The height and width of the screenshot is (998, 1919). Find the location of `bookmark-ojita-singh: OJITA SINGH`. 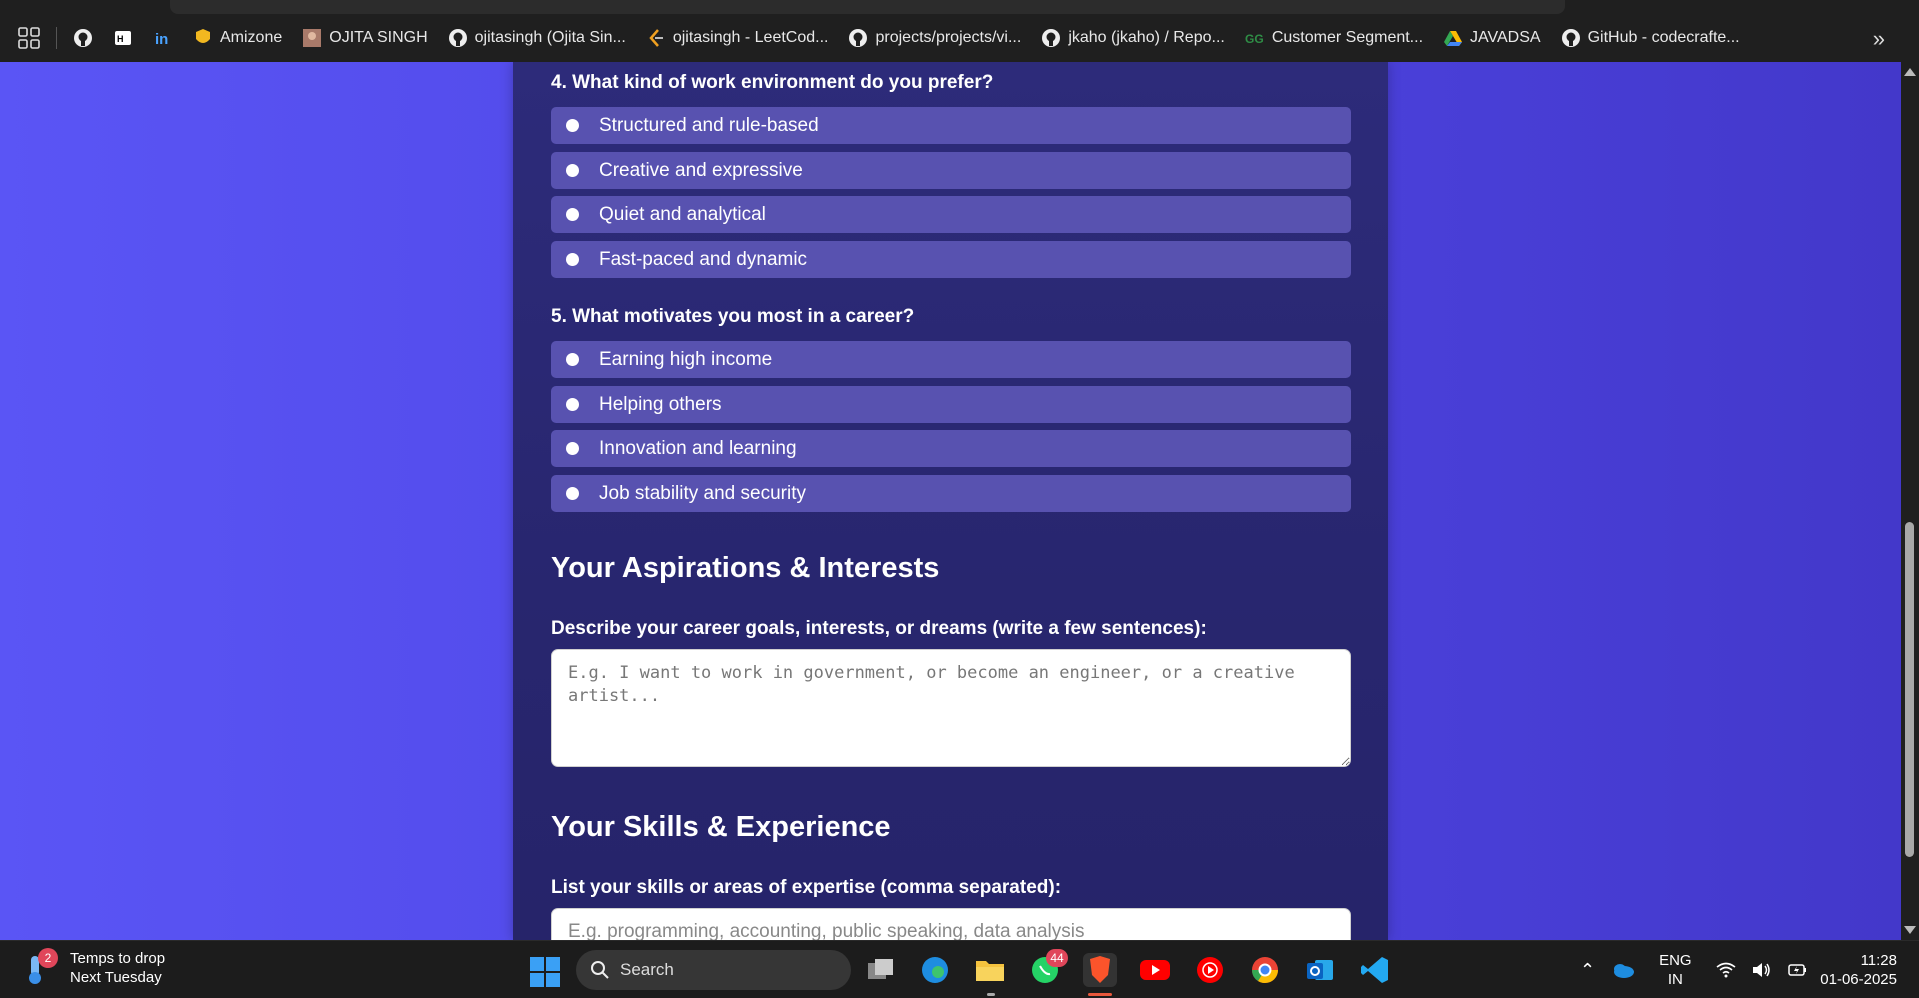

bookmark-ojita-singh: OJITA SINGH is located at coordinates (365, 38).